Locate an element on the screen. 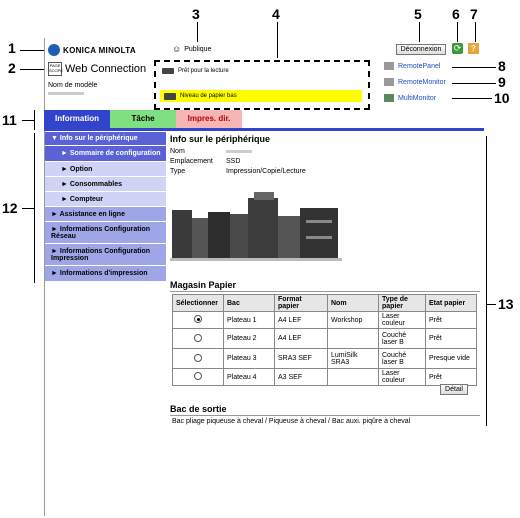  cell-nom: LumiSilk SRA3 is located at coordinates (353, 358).